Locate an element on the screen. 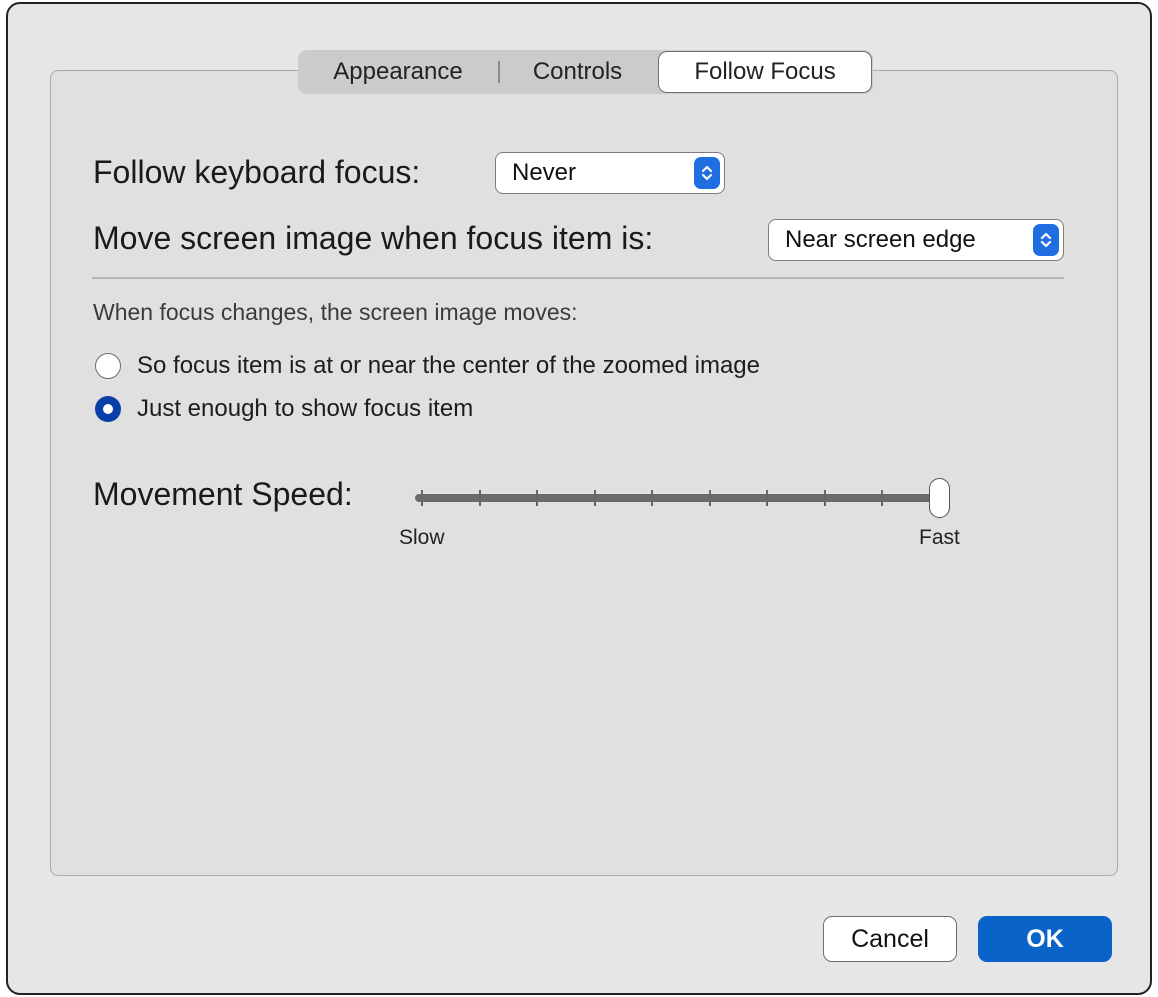 Image resolution: width=1158 pixels, height=997 pixels. move-screen-image-popup: Near screen edge is located at coordinates (916, 240).